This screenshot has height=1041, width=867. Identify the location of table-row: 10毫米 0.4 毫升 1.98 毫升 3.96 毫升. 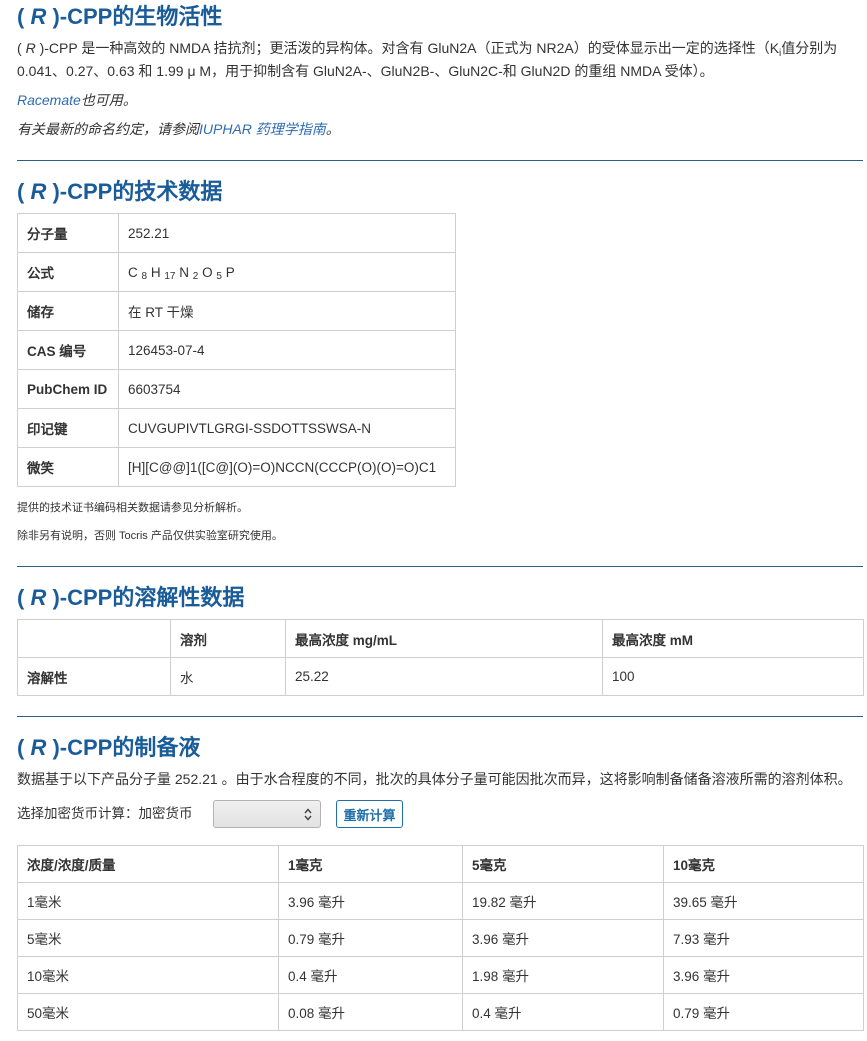
(440, 975).